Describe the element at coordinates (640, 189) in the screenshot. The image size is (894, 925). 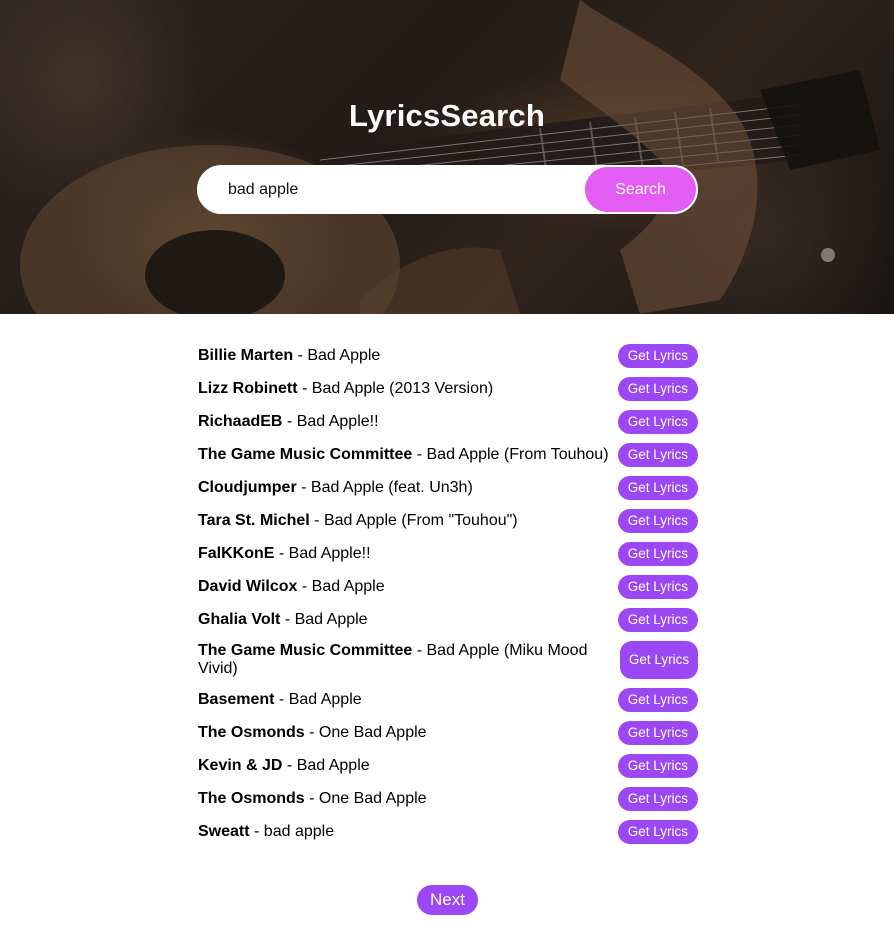
I see `search-button: Search` at that location.